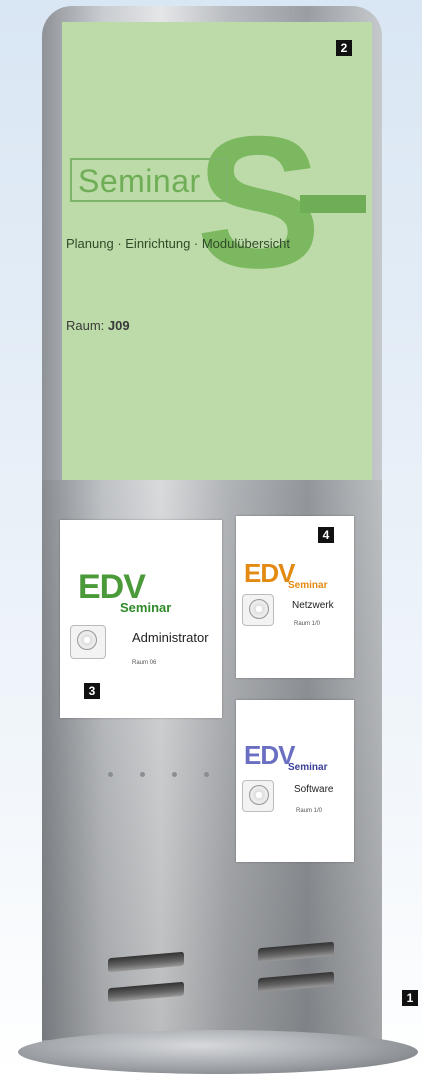  Describe the element at coordinates (85, 325) in the screenshot. I see `room-label: Raum:` at that location.